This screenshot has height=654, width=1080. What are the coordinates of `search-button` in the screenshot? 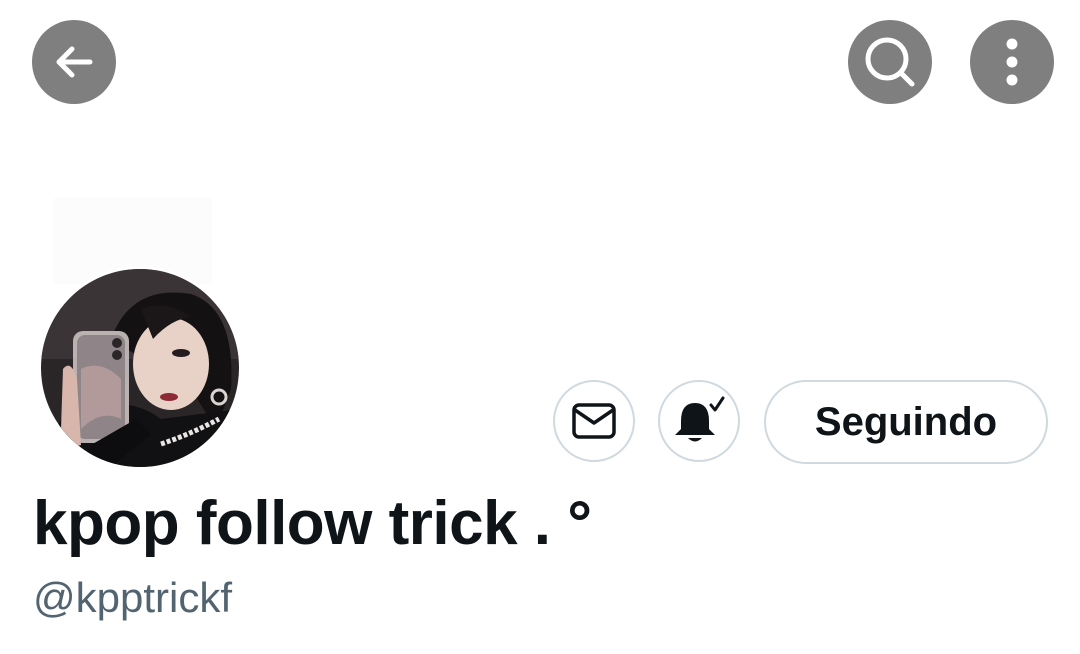 It's located at (890, 62).